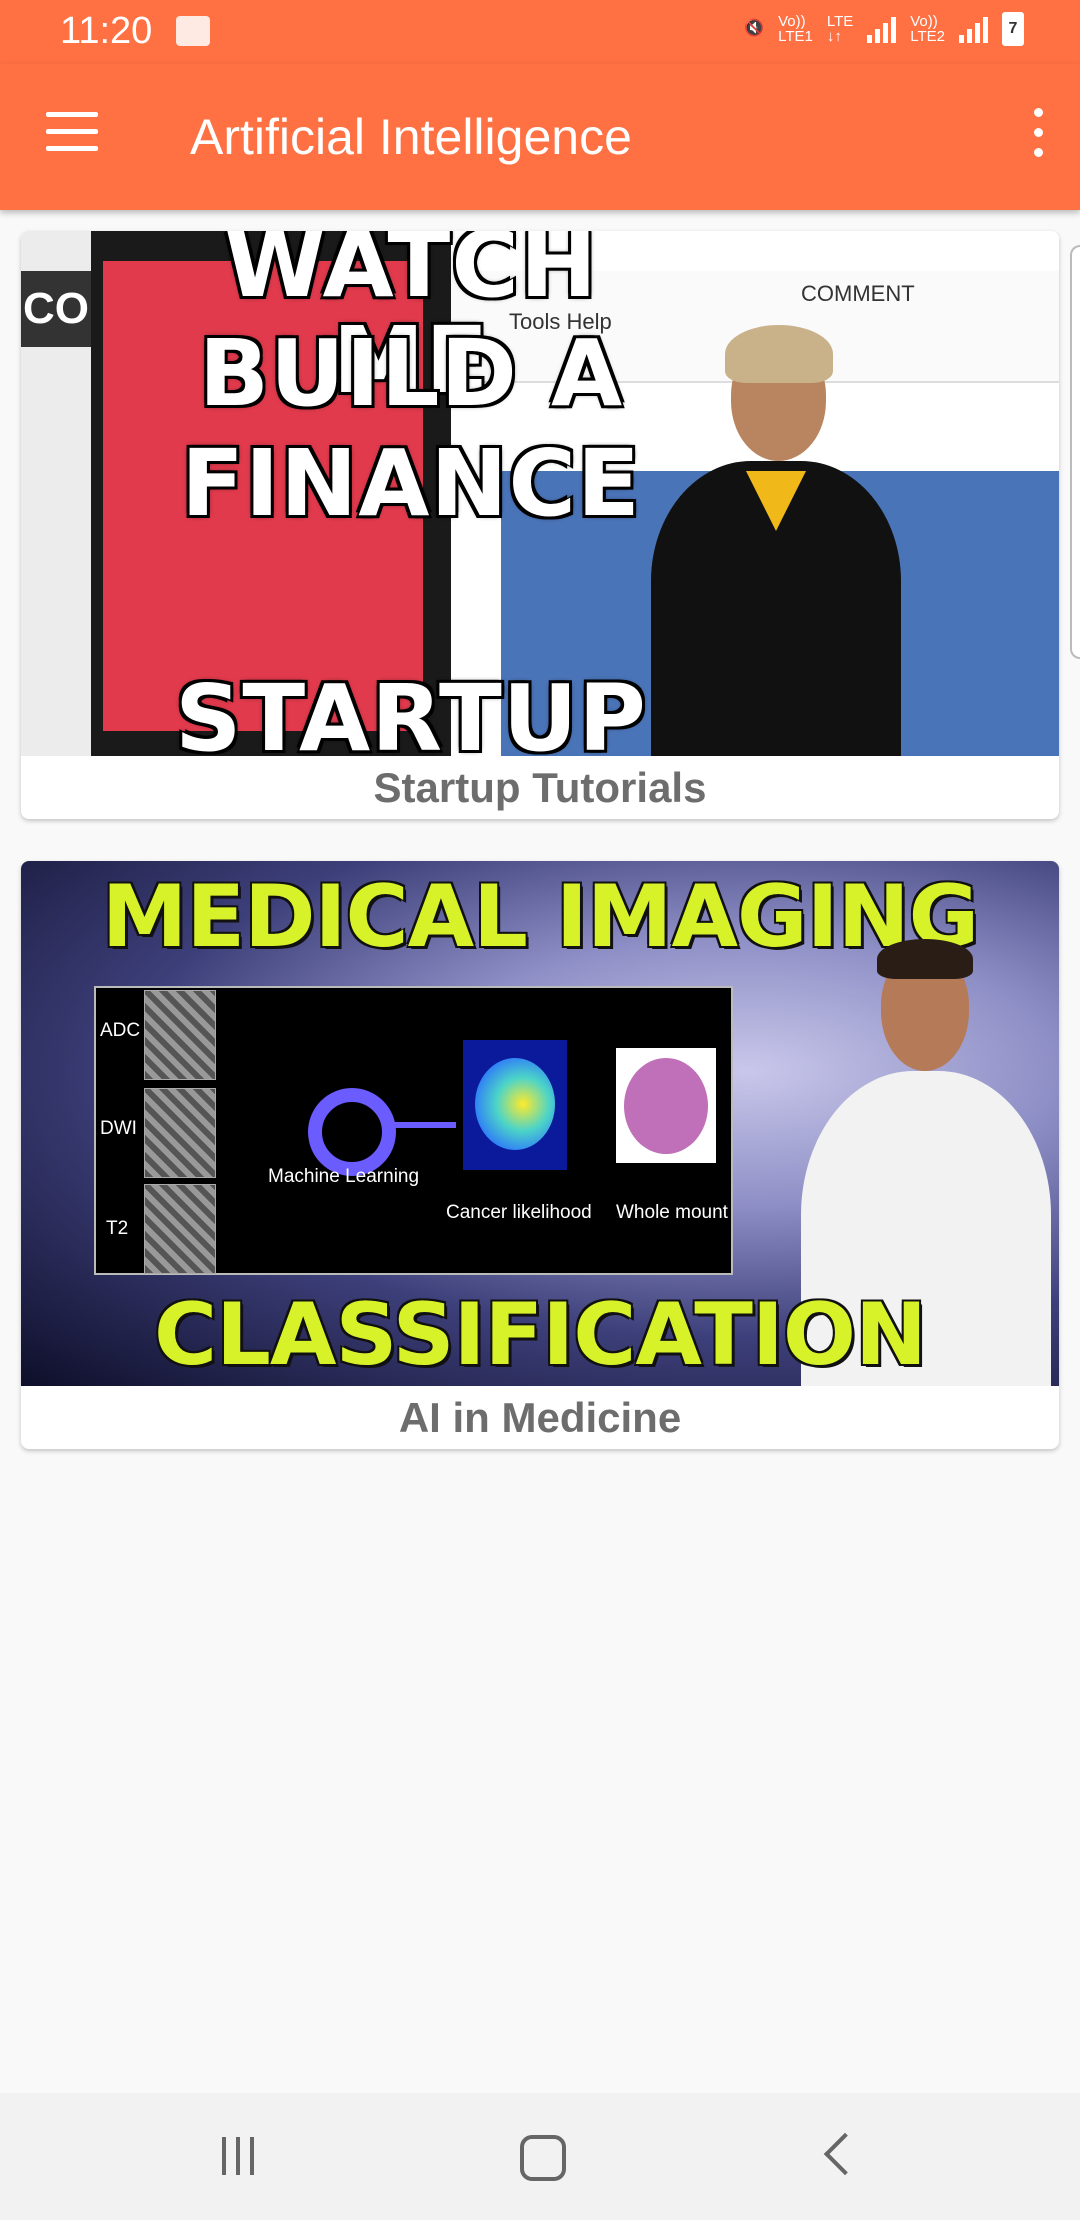 The height and width of the screenshot is (2220, 1080). Describe the element at coordinates (411, 711) in the screenshot. I see `thumb-headline-4: STARTUP` at that location.